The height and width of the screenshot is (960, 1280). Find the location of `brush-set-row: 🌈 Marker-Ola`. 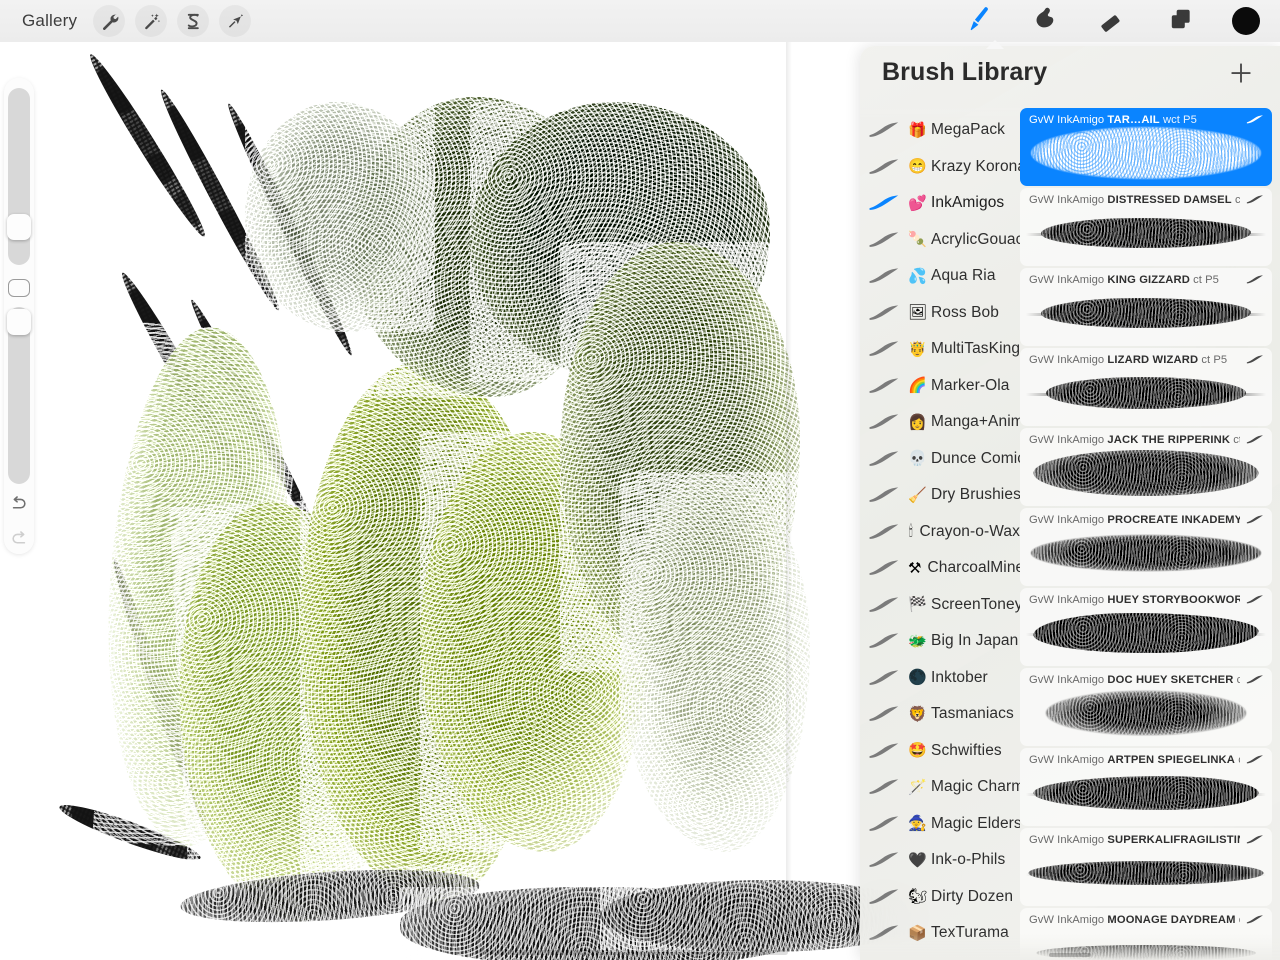

brush-set-row: 🌈 Marker-Ola is located at coordinates (940, 386).